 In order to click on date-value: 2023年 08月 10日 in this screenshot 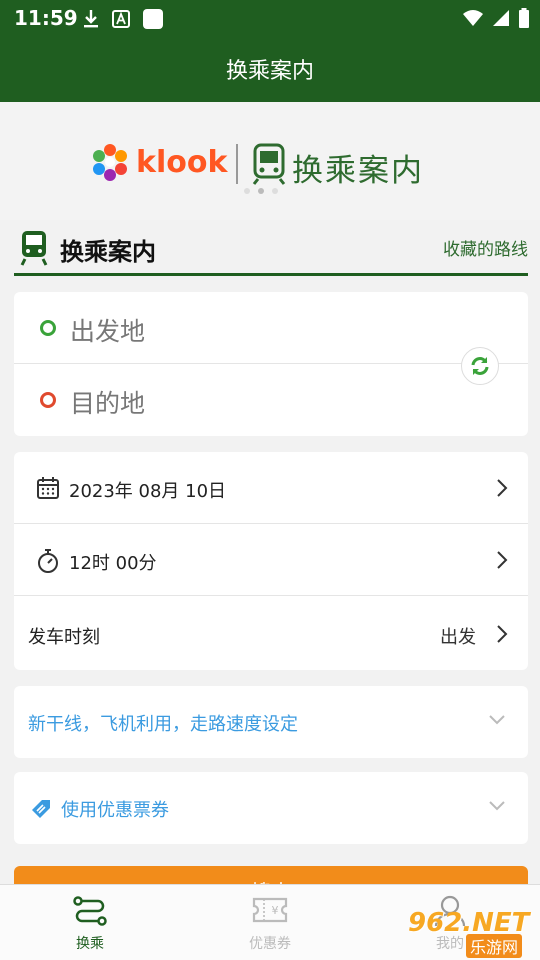, I will do `click(148, 491)`.